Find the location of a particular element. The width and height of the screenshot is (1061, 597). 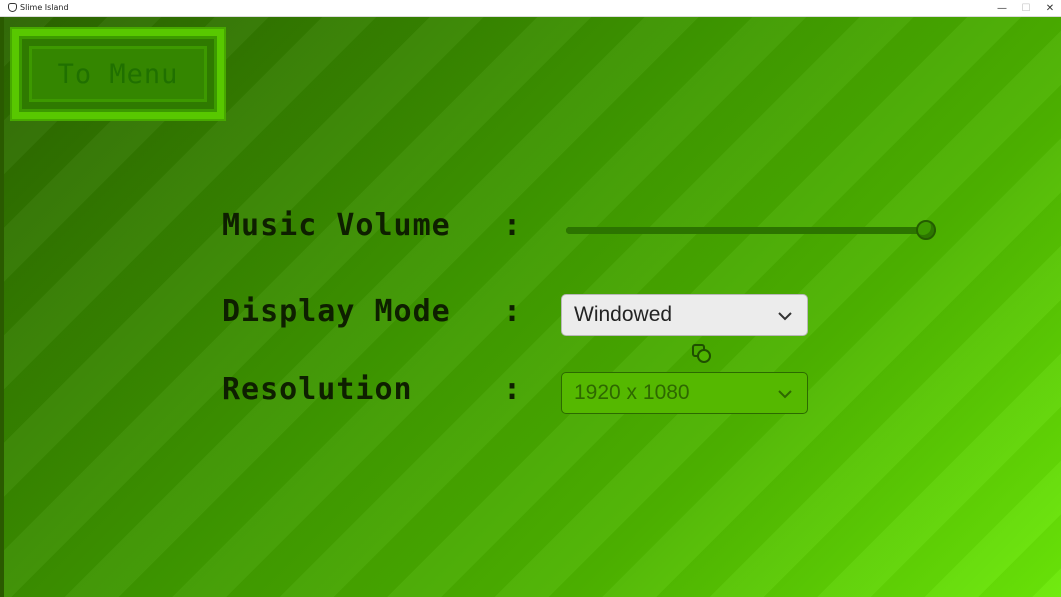

to-menu-button: To Menu is located at coordinates (118, 74).